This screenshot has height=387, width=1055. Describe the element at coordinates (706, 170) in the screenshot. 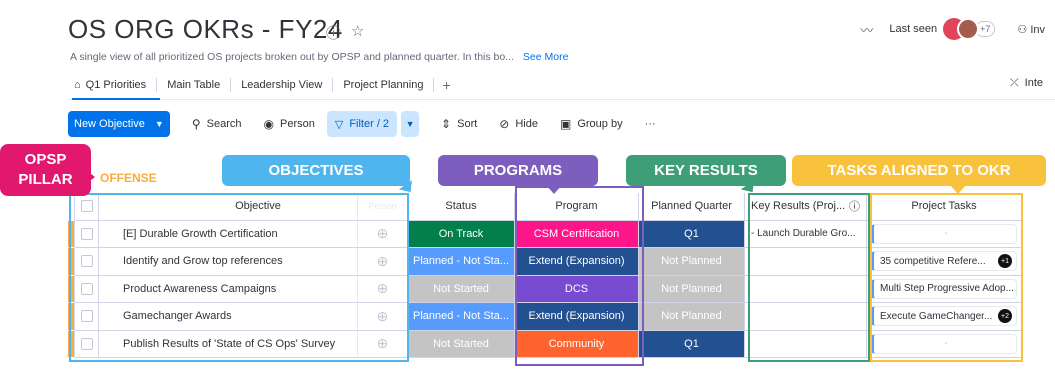

I see `callout-key-results: KEY RESULTS` at that location.